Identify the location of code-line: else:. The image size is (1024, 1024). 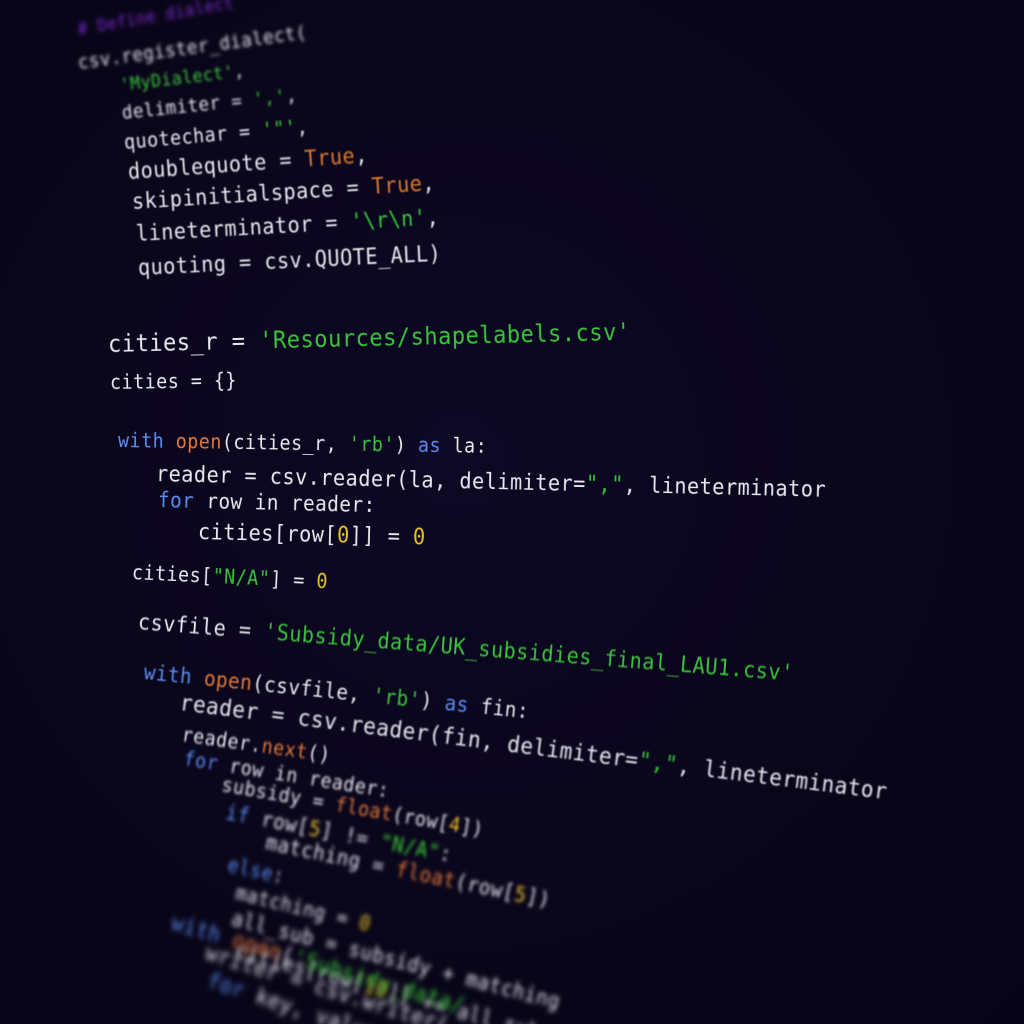
(256, 870).